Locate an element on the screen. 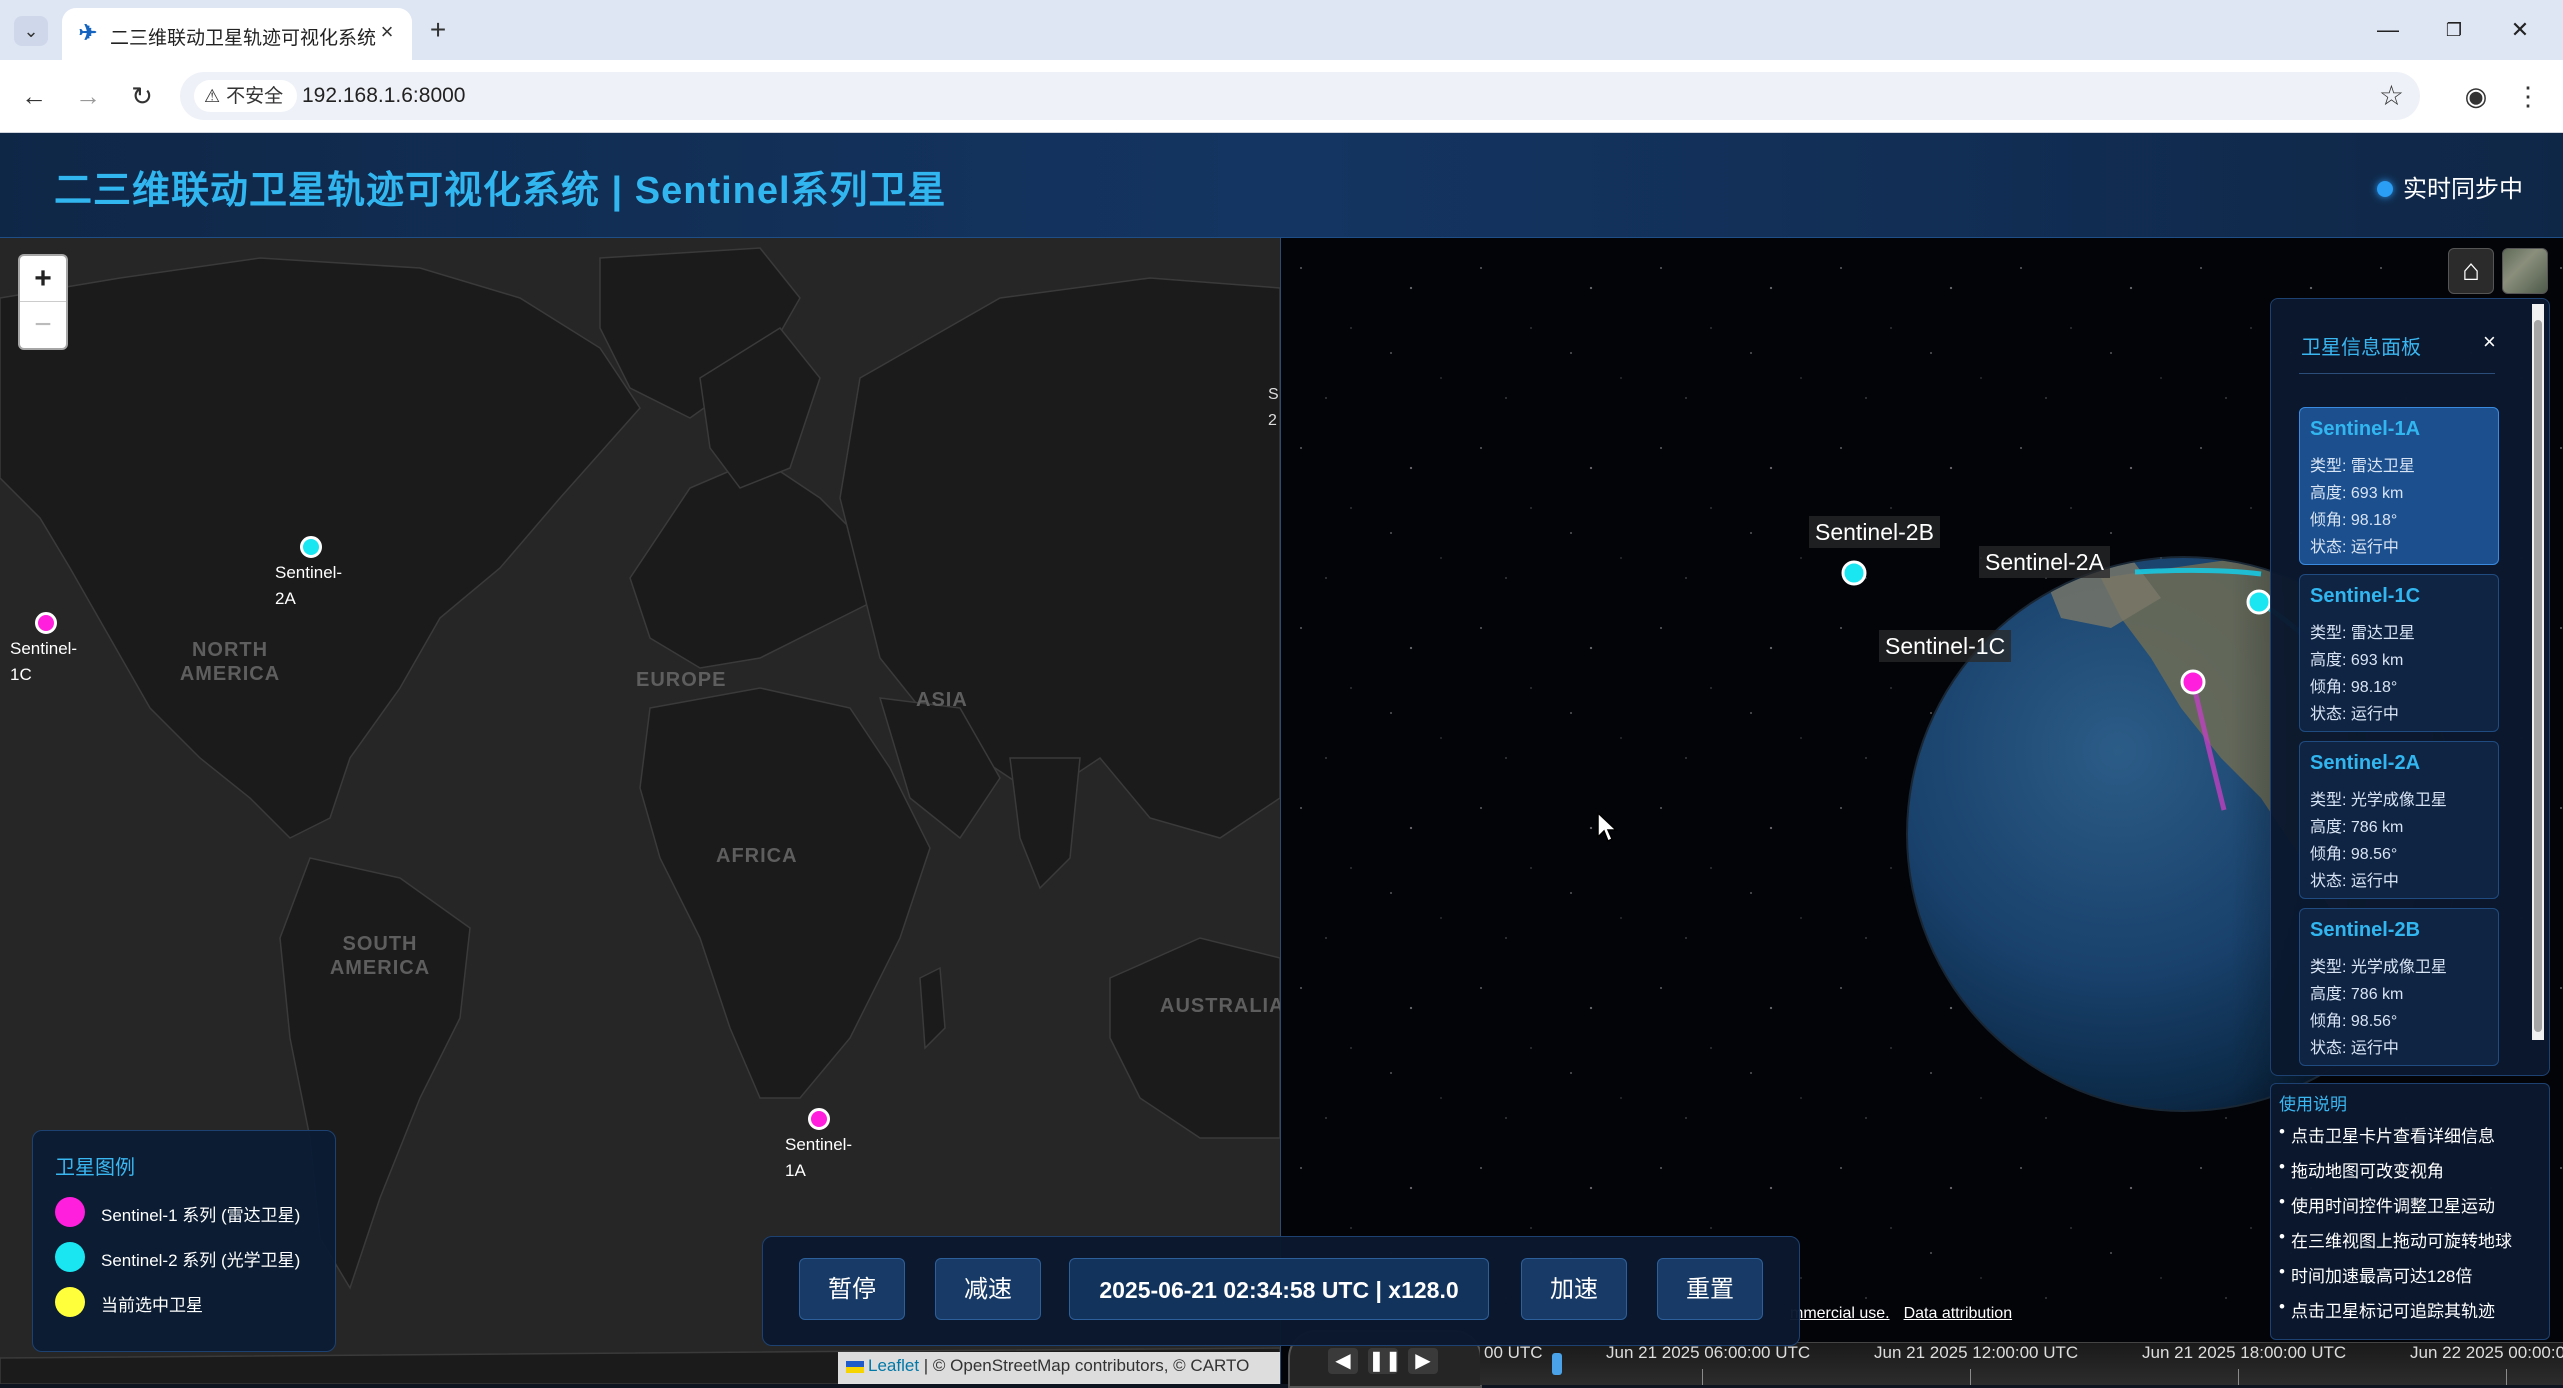 This screenshot has width=2563, height=1388. url-text: 192.168.1.6:8000 is located at coordinates (384, 96).